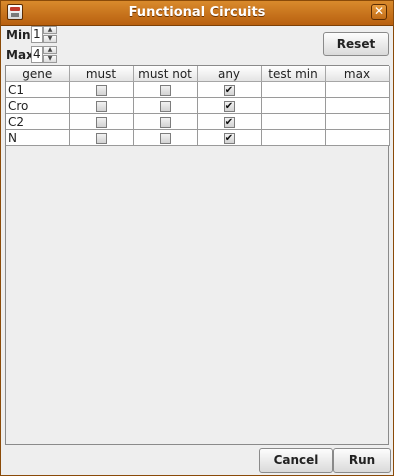 This screenshot has height=476, width=394. I want to click on close-icon: ✕, so click(379, 12).